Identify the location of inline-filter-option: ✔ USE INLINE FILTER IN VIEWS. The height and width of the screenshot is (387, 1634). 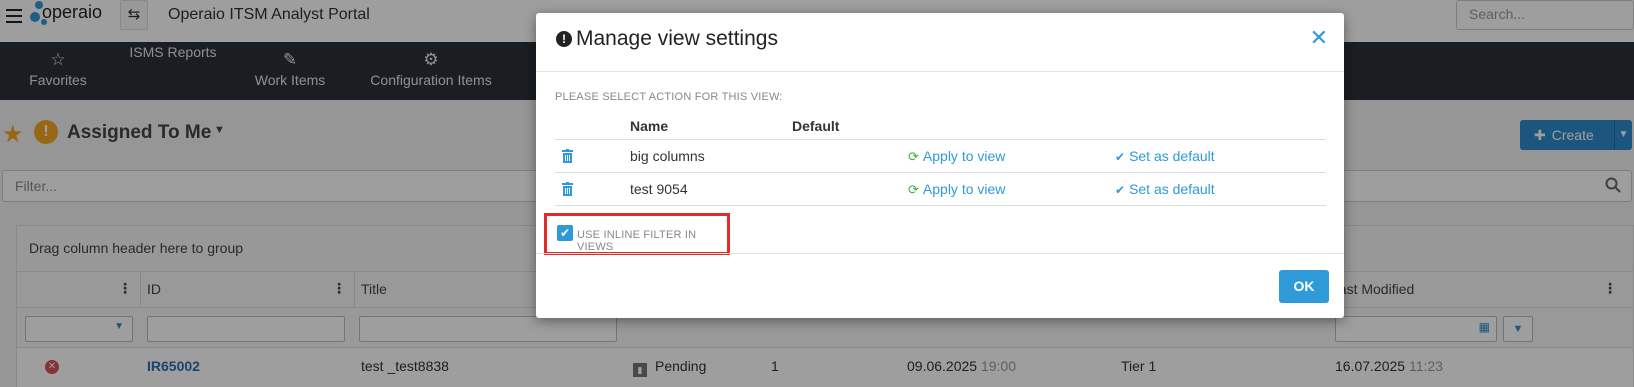
(637, 234).